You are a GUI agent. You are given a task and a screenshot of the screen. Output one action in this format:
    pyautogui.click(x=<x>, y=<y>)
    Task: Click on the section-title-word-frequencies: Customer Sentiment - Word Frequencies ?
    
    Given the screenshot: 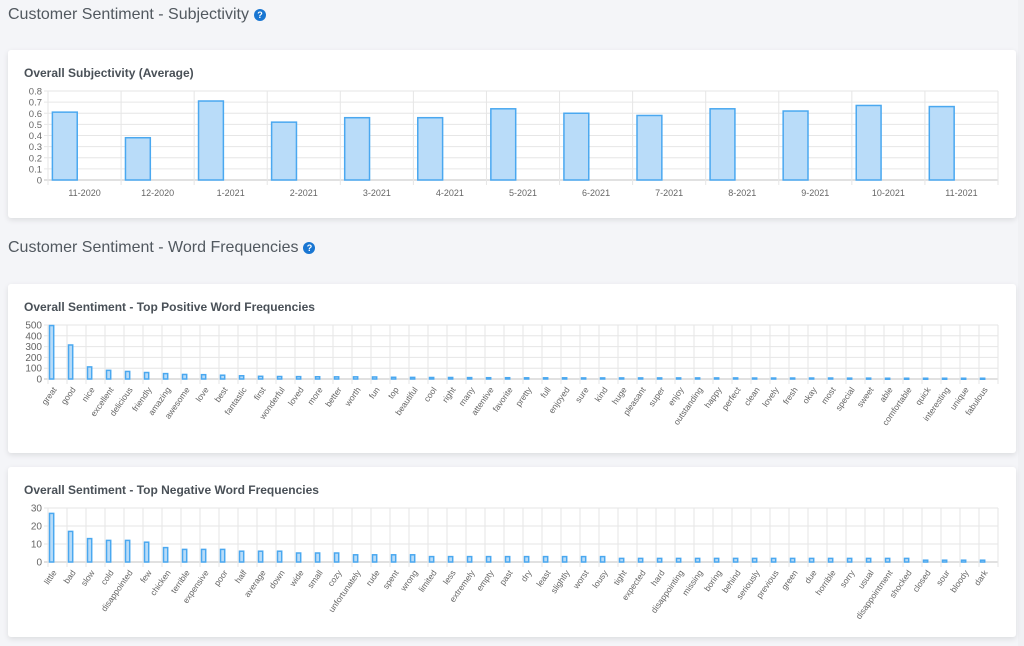 What is the action you would take?
    pyautogui.click(x=162, y=248)
    